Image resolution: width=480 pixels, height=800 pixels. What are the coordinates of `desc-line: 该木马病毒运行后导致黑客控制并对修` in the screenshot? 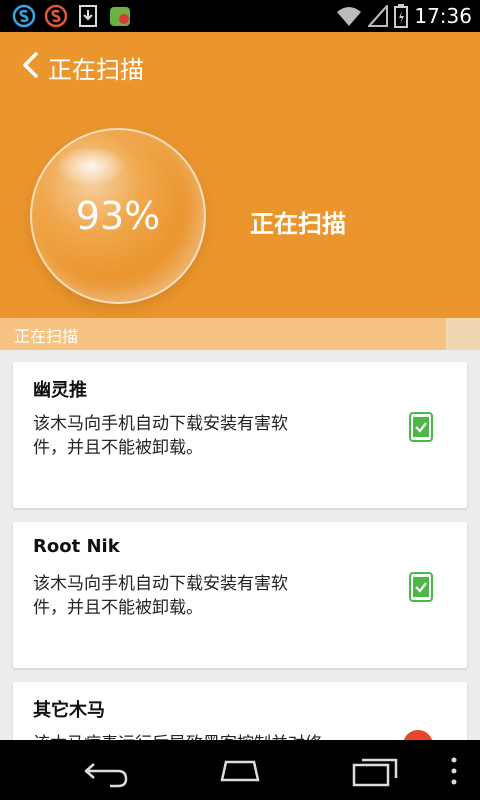 It's located at (193, 736).